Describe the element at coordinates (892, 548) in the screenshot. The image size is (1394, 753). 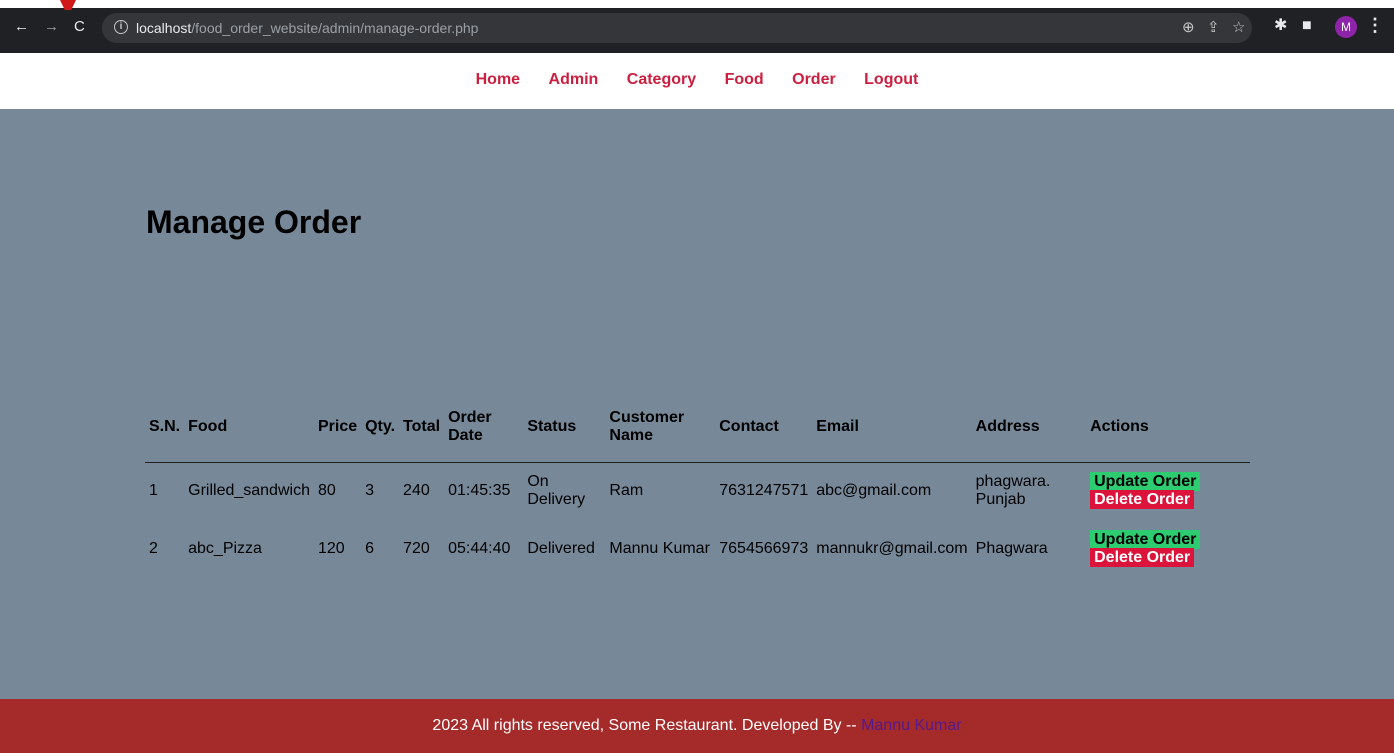
I see `cell-email: mannukr@gmail.com` at that location.